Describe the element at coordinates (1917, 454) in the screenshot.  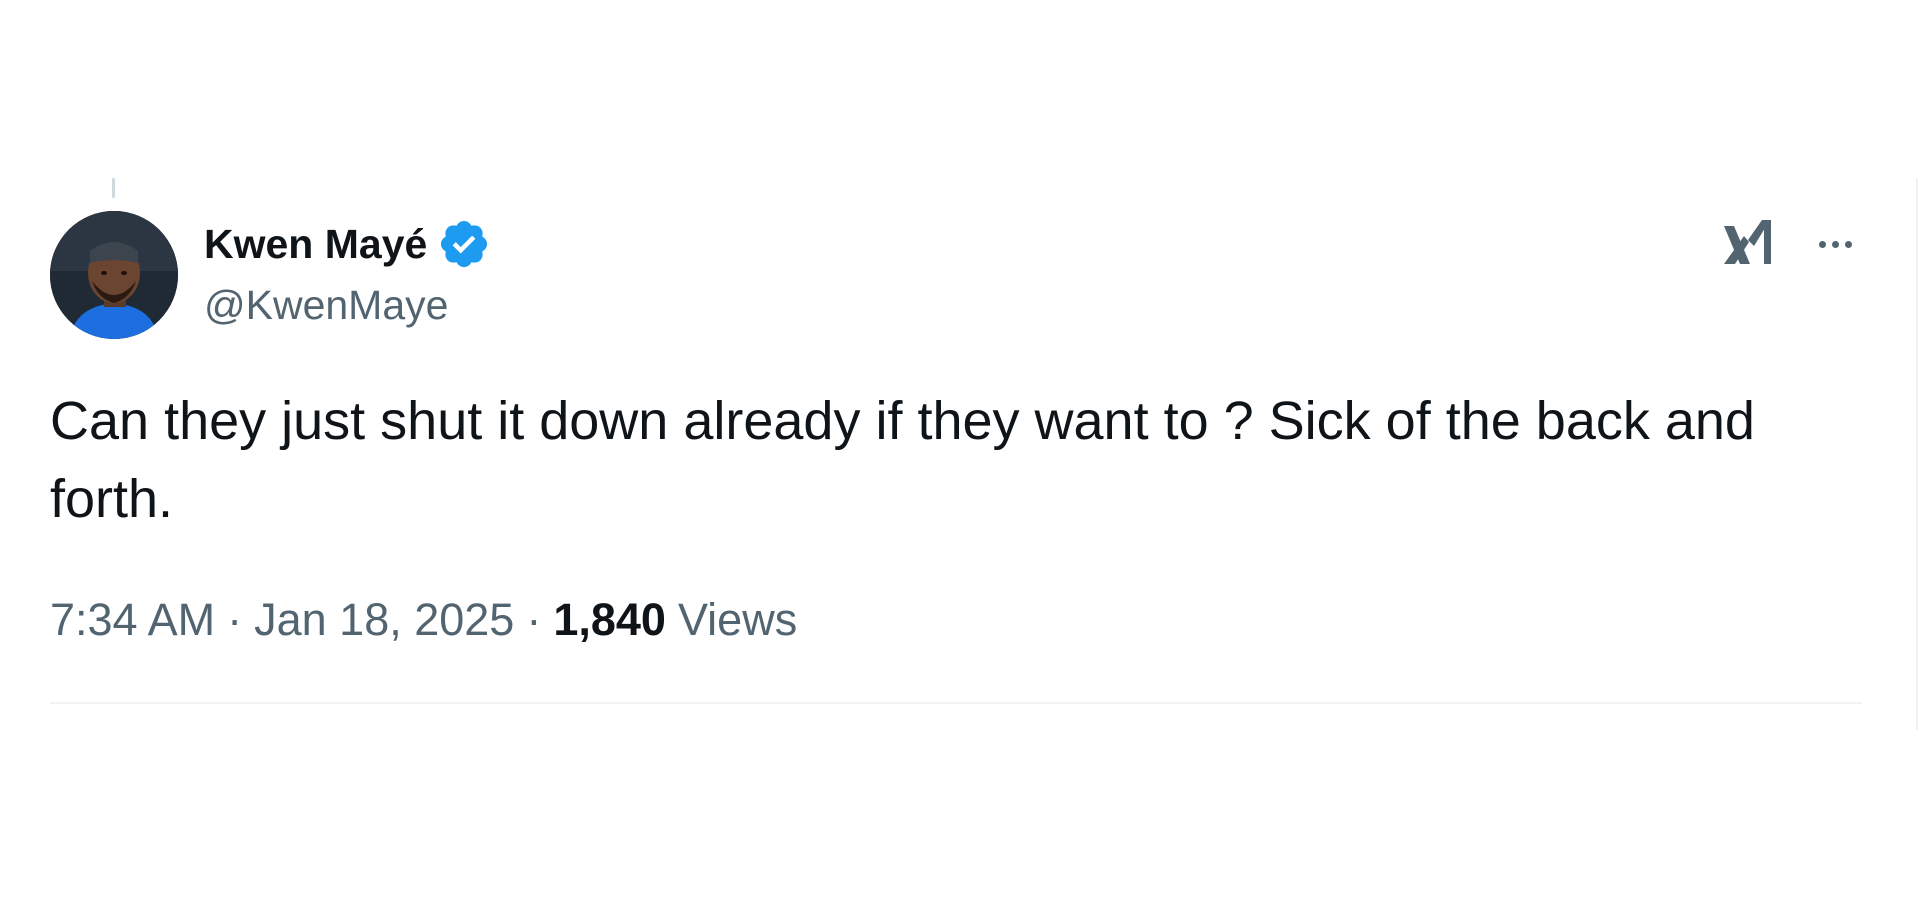
I see `timeline-border` at that location.